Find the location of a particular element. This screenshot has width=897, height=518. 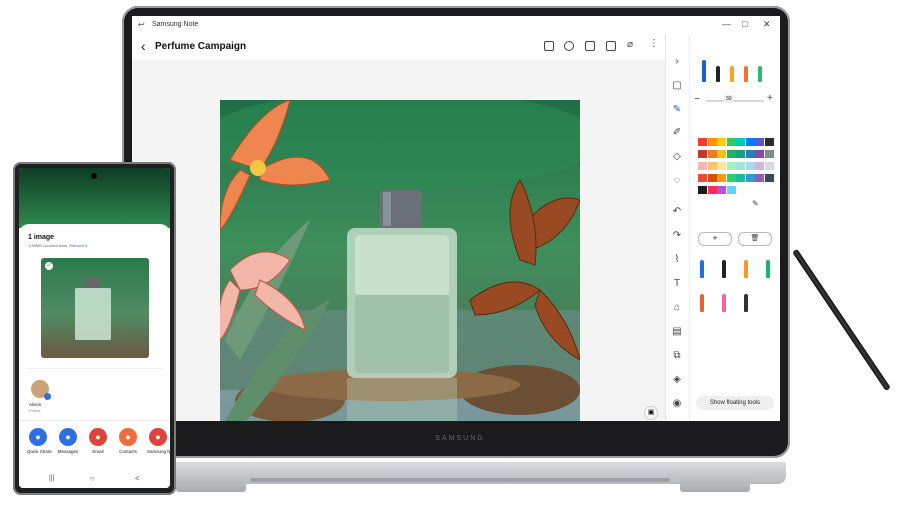

tag-icon: ◈ is located at coordinates (677, 380).